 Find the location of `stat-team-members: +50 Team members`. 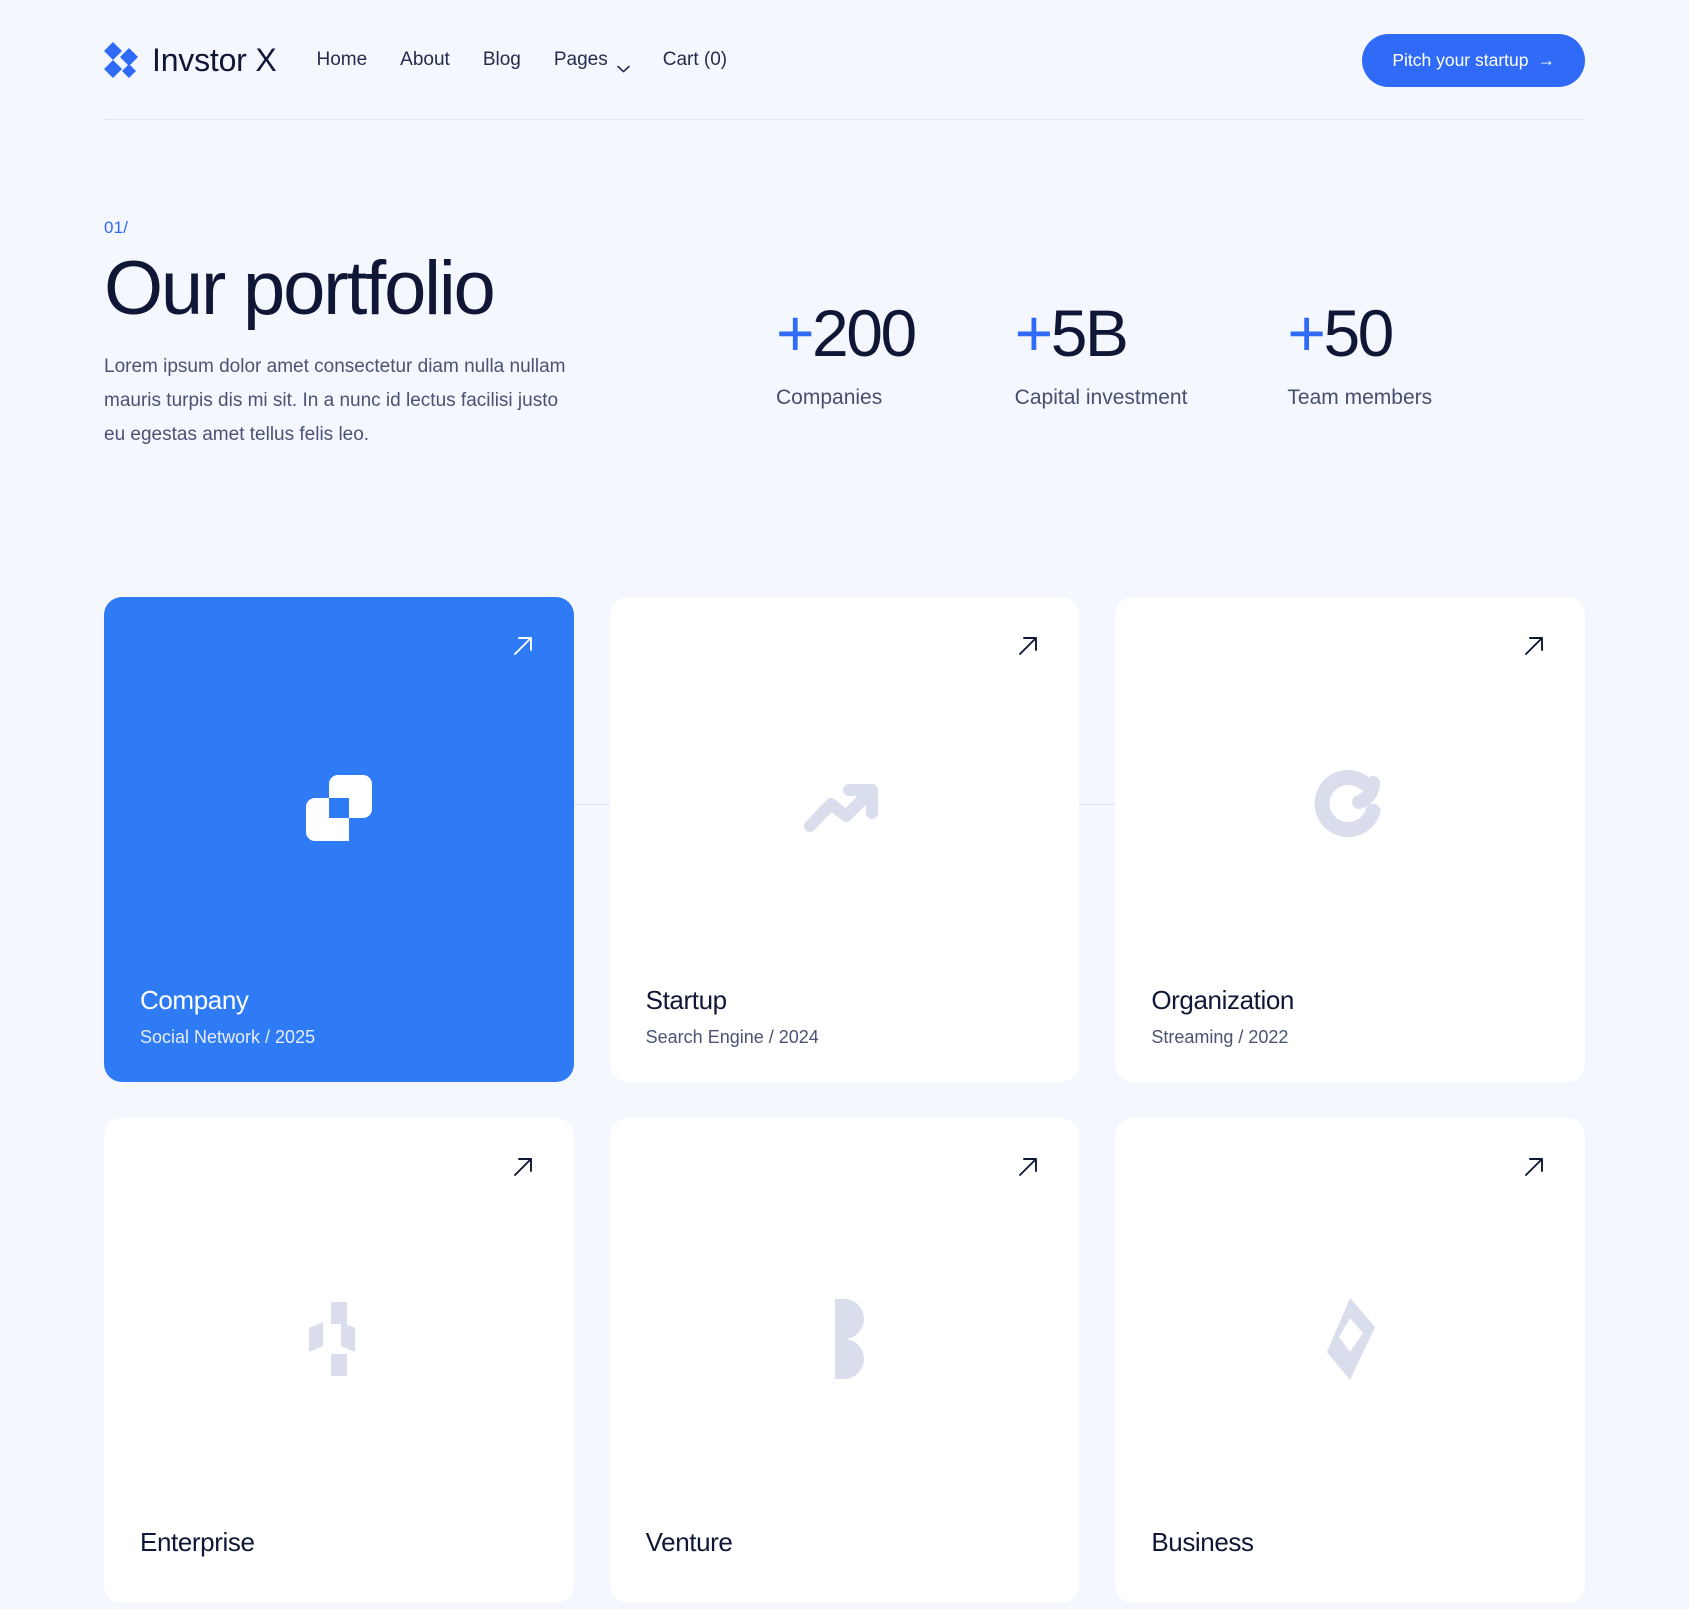

stat-team-members: +50 Team members is located at coordinates (1359, 355).